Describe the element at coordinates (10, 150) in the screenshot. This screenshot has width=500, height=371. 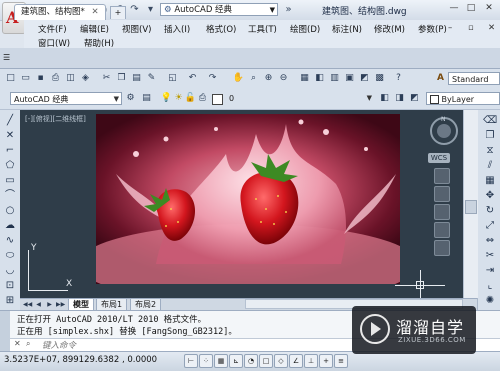
I see `polyline-icon: ⌐` at that location.